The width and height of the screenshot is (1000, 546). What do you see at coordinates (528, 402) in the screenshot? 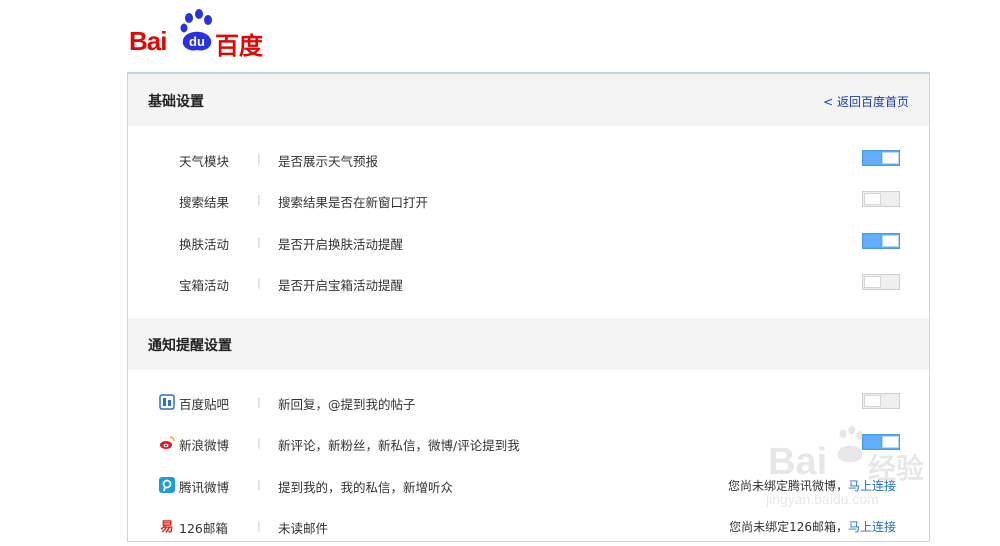
I see `notify-row-tieba: 百度贴吧 | 新回复，@提到我的帖子` at bounding box center [528, 402].